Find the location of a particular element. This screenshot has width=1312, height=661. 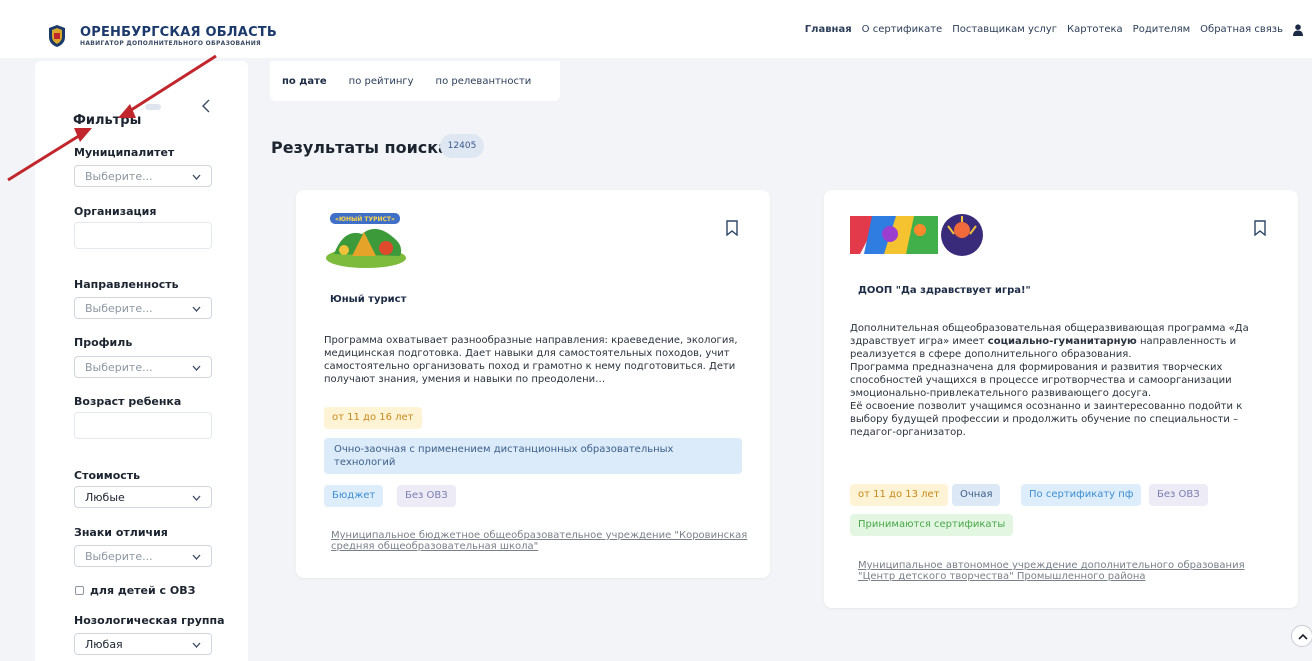

coat-of-arms-icon is located at coordinates (57, 36).